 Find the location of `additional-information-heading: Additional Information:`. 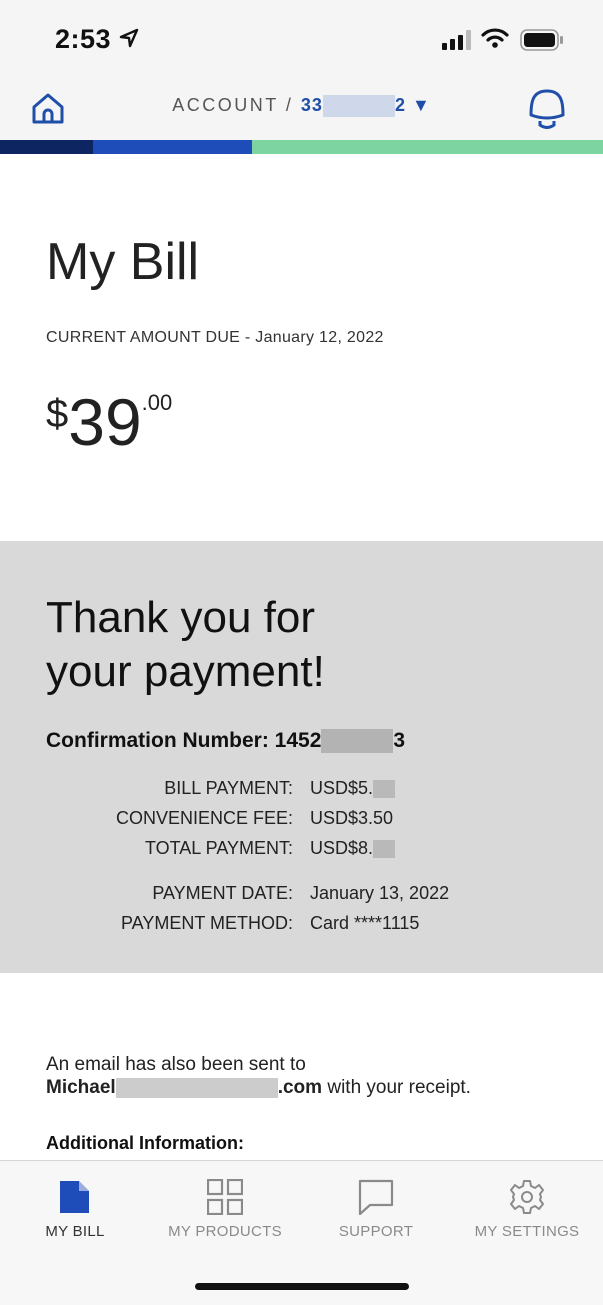

additional-information-heading: Additional Information: is located at coordinates (145, 1143).